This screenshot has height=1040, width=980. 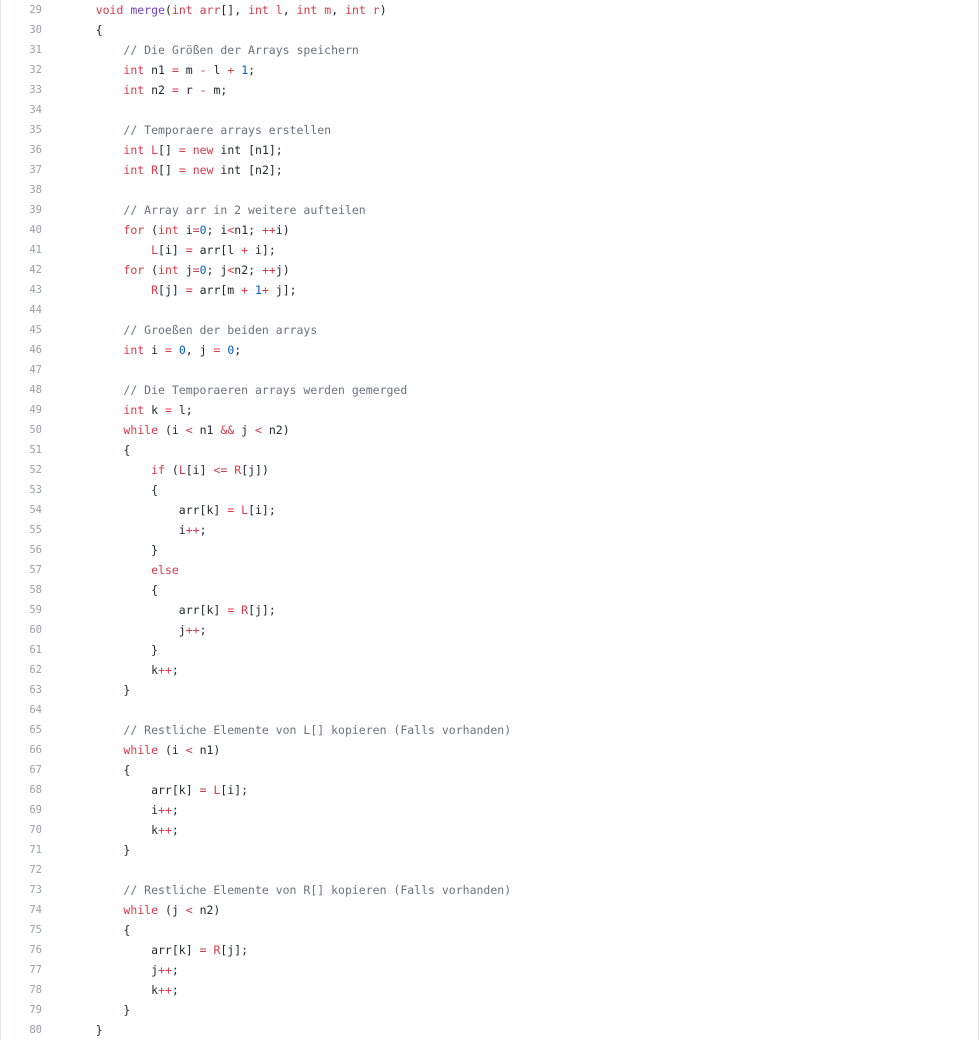 What do you see at coordinates (21, 250) in the screenshot?
I see `line-number: 41` at bounding box center [21, 250].